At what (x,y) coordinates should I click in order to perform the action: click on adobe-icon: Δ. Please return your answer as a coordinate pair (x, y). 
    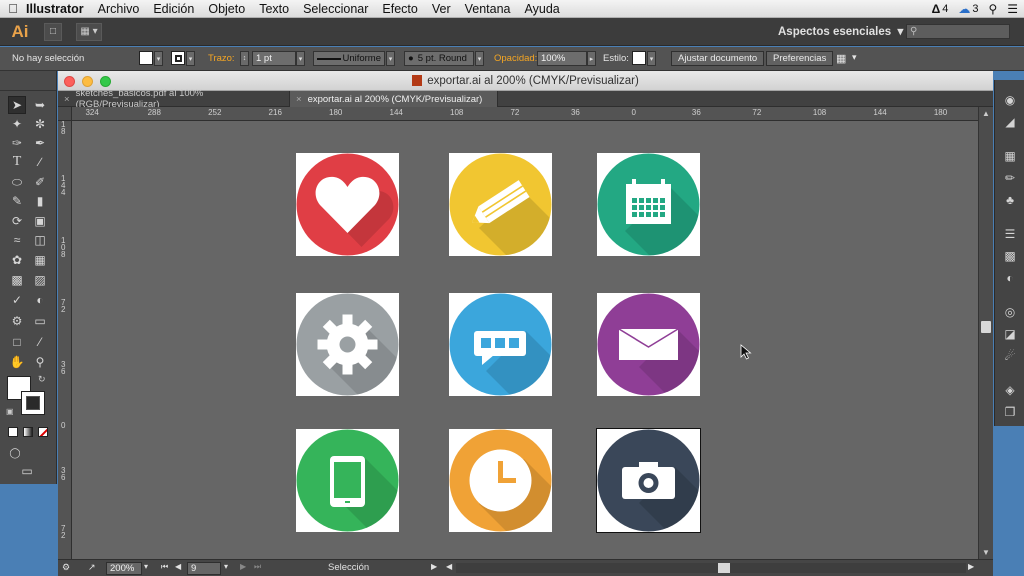
    Looking at the image, I should click on (936, 9).